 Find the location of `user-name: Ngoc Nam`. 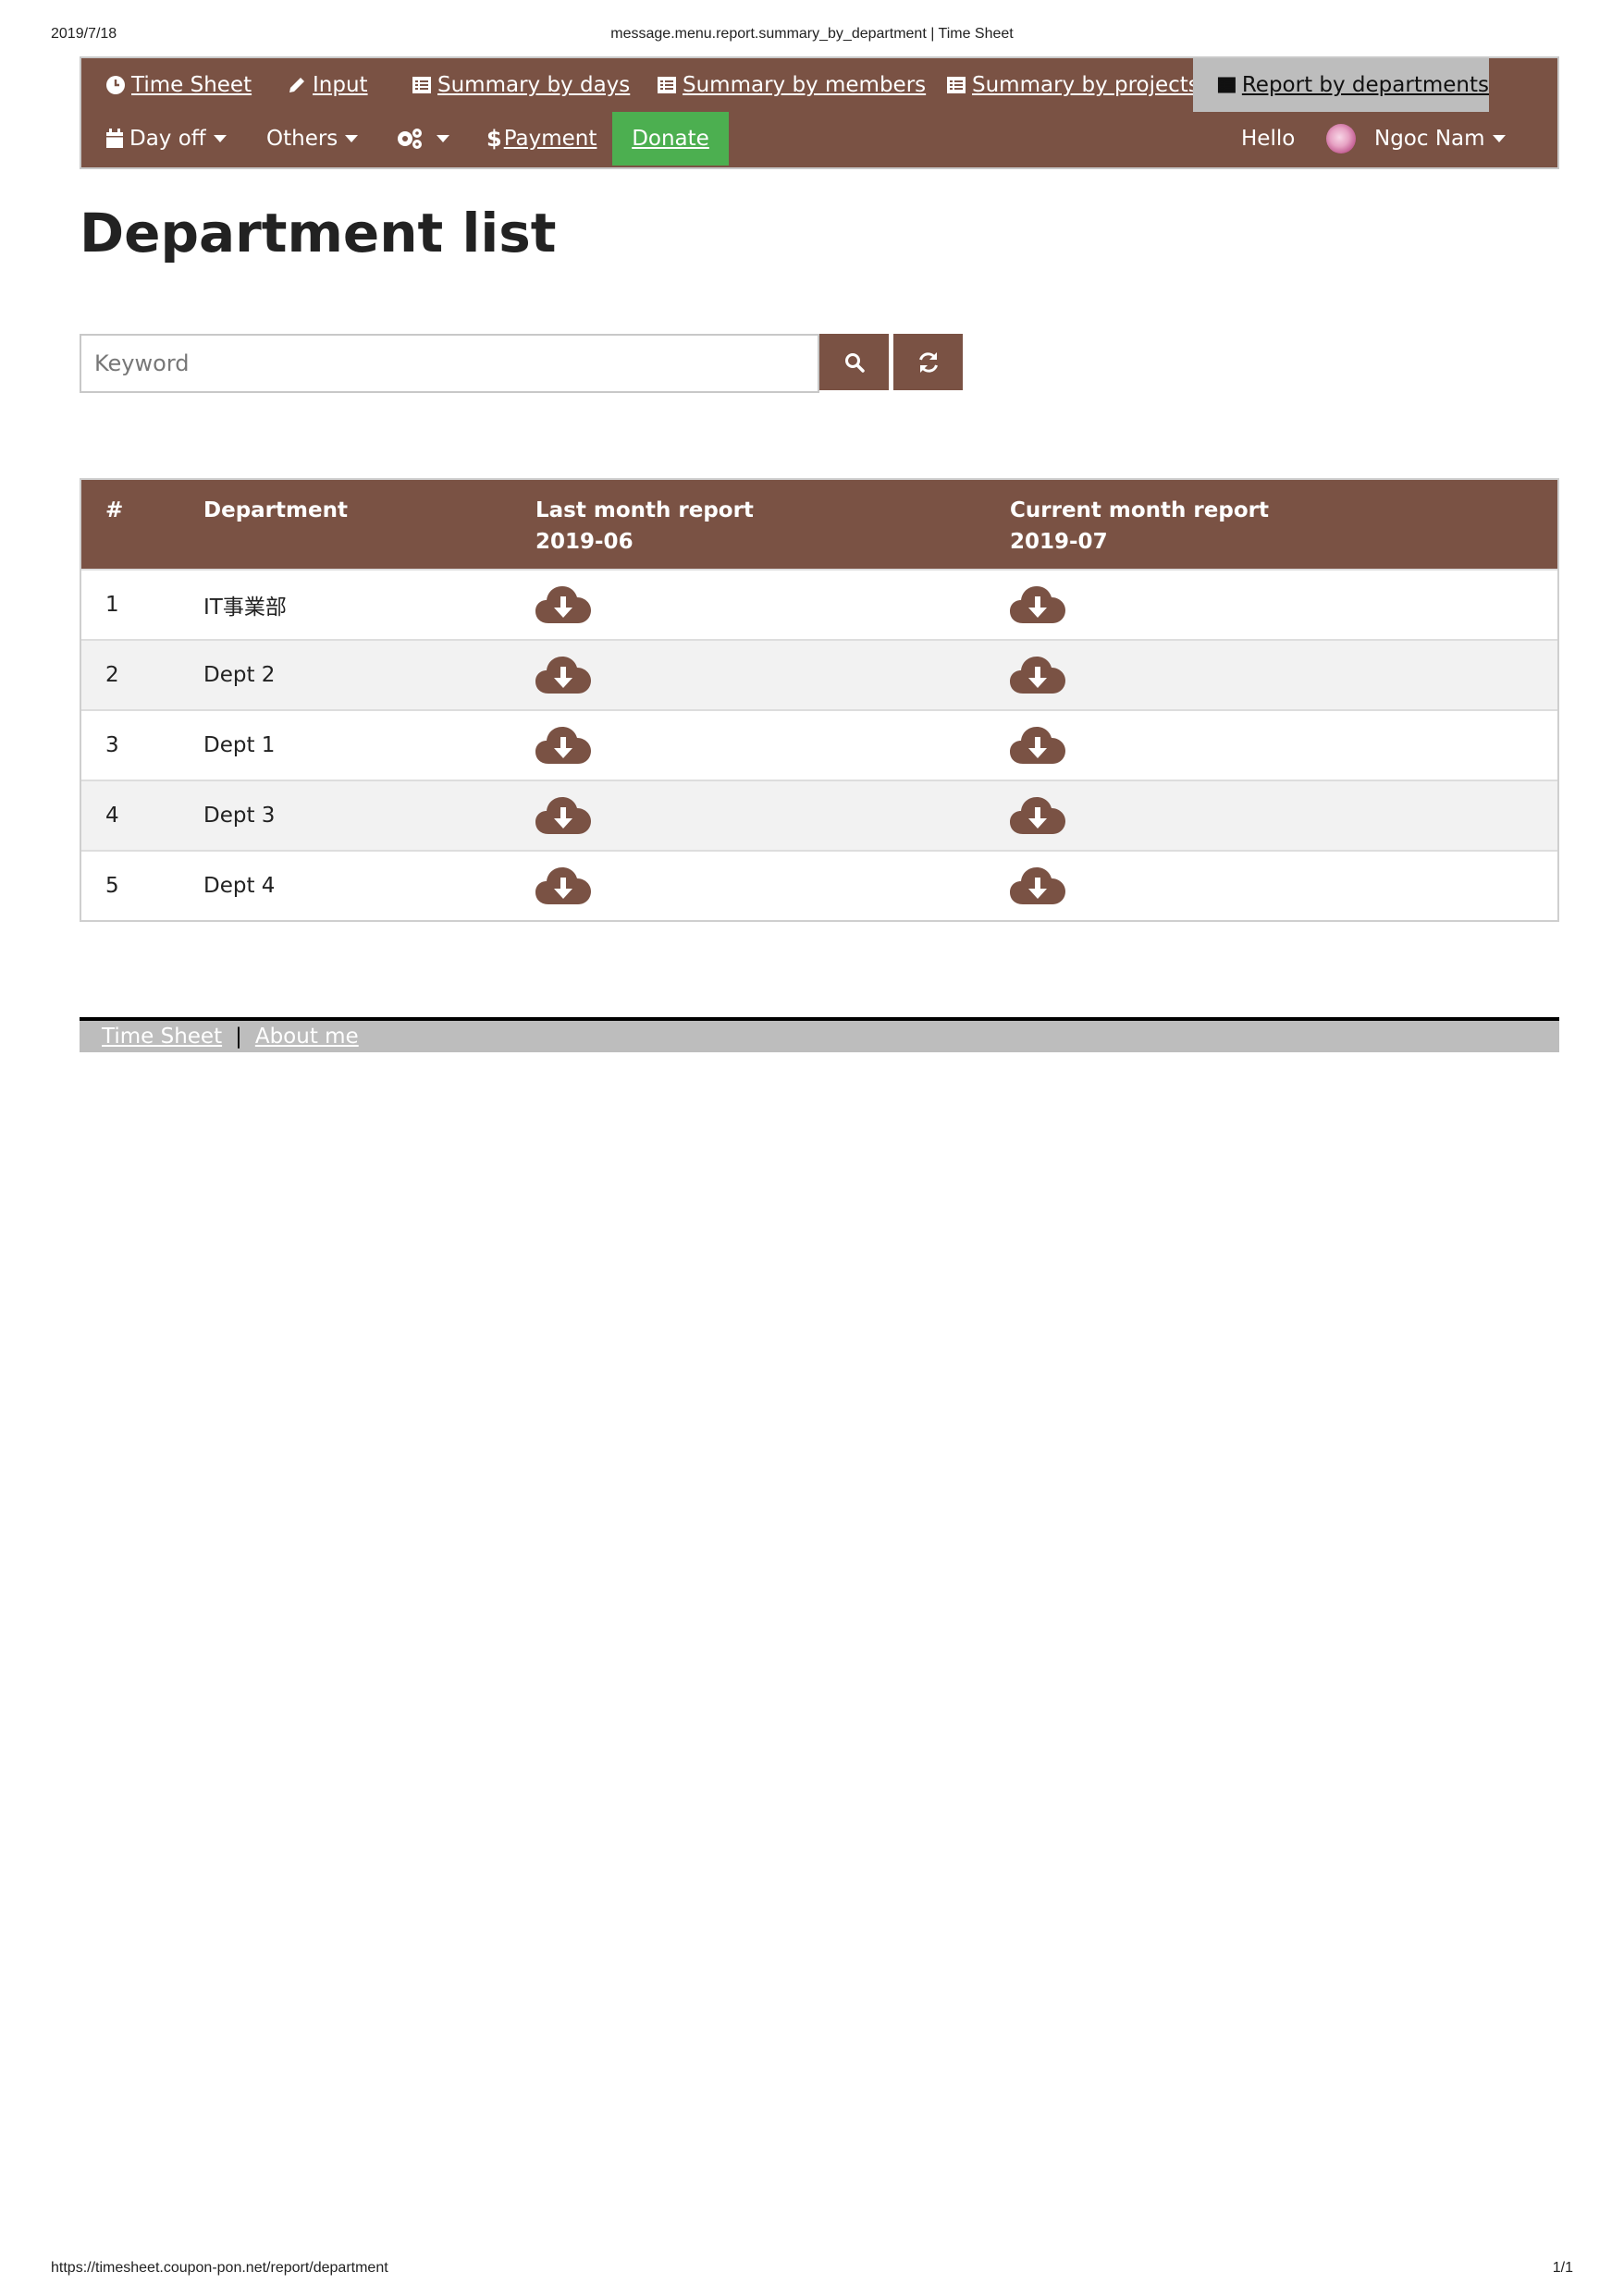

user-name: Ngoc Nam is located at coordinates (1429, 139).